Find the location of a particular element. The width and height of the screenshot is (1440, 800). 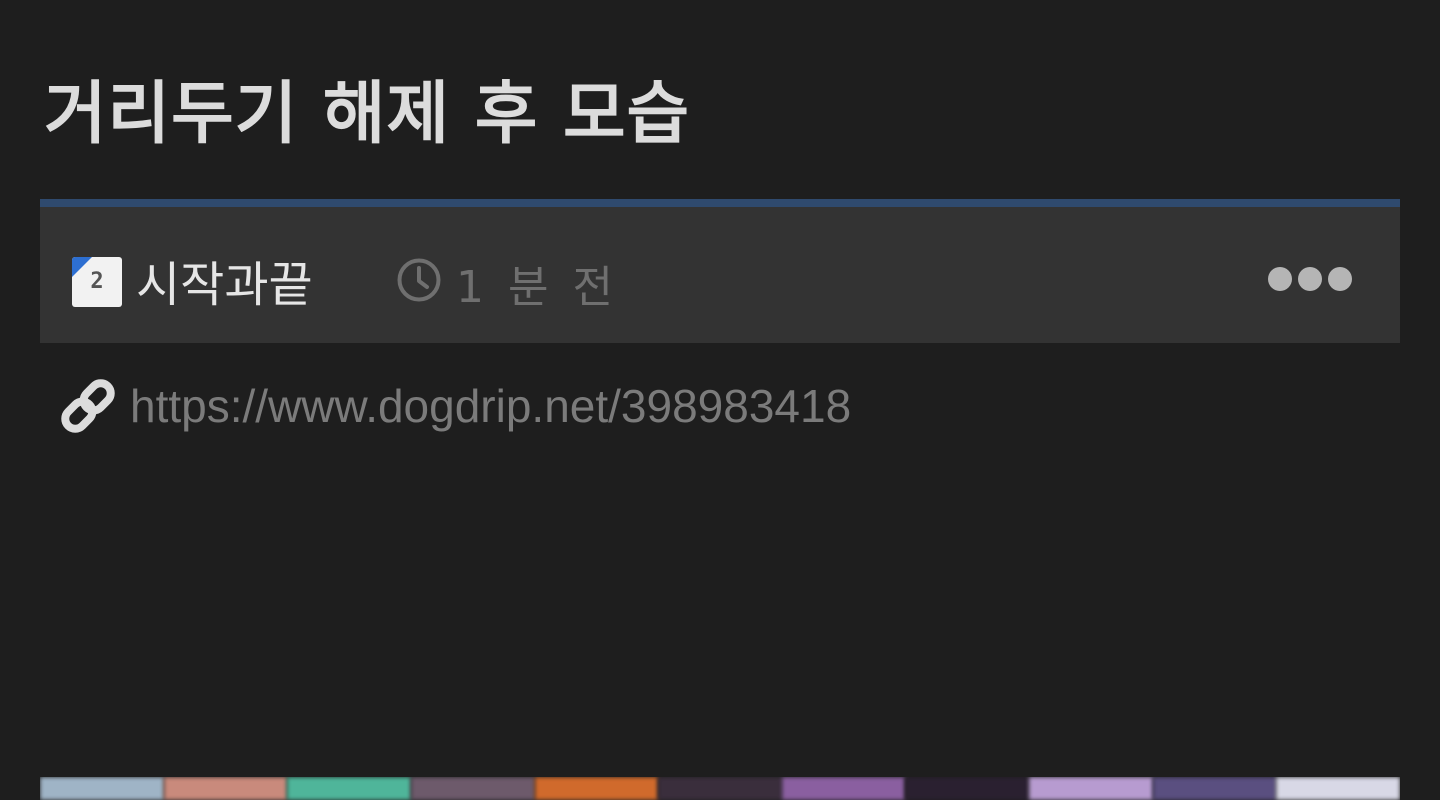

more-options-button is located at coordinates (1310, 279).